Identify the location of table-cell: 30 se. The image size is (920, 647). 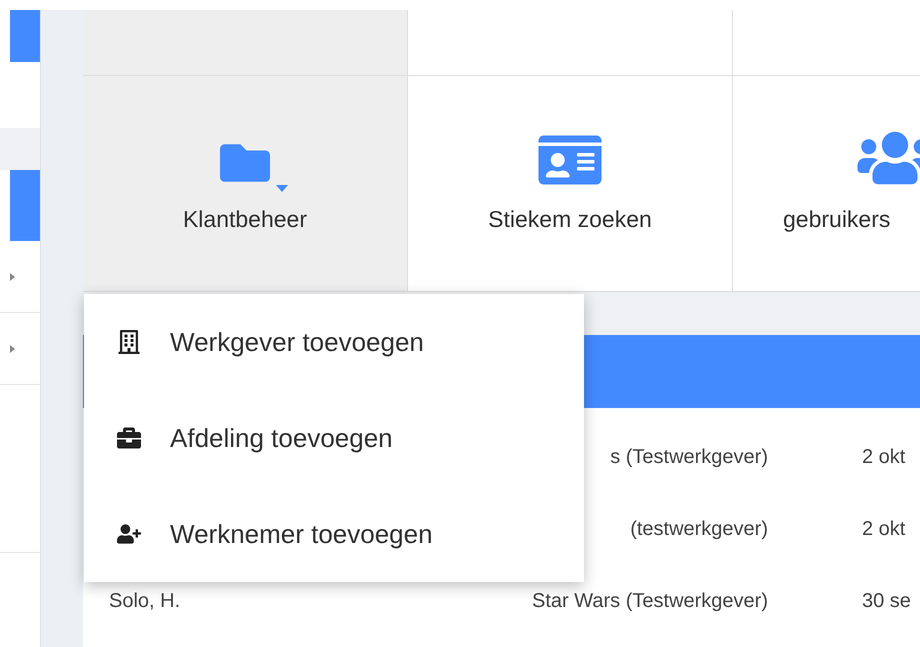
(886, 601).